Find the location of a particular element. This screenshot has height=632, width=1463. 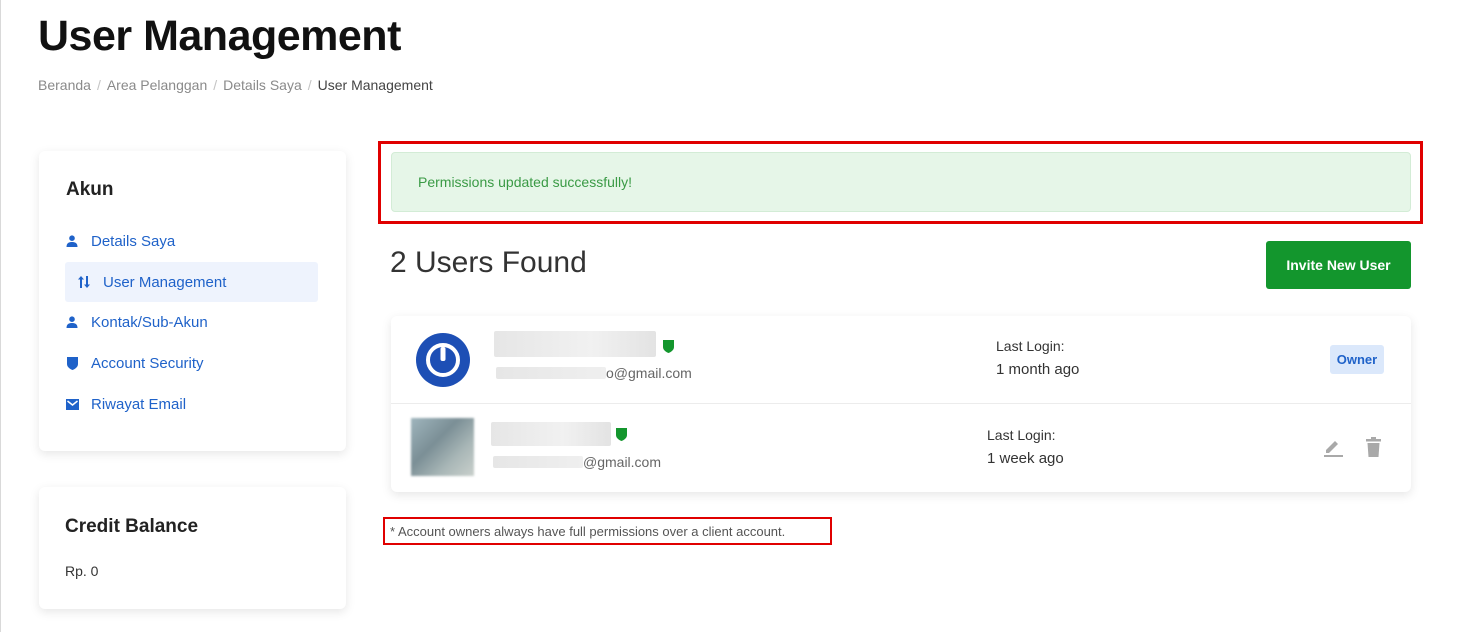

sidebar-item-riwayat-email: Riwayat Email is located at coordinates (191, 404).